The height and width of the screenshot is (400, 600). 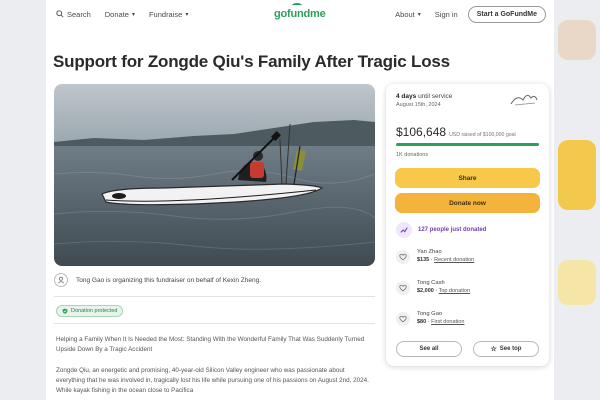 What do you see at coordinates (406, 96) in the screenshot?
I see `days-value: 4 days` at bounding box center [406, 96].